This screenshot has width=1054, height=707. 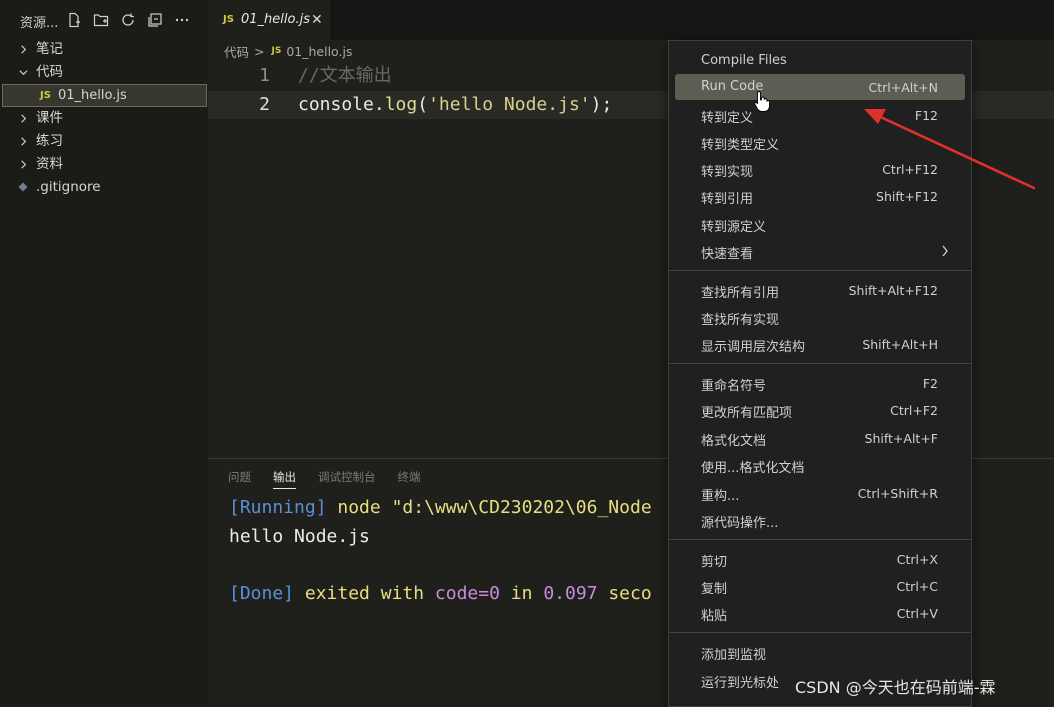 What do you see at coordinates (631, 20) in the screenshot?
I see `editor-tab-bar: JS 01_hello.js ✕` at bounding box center [631, 20].